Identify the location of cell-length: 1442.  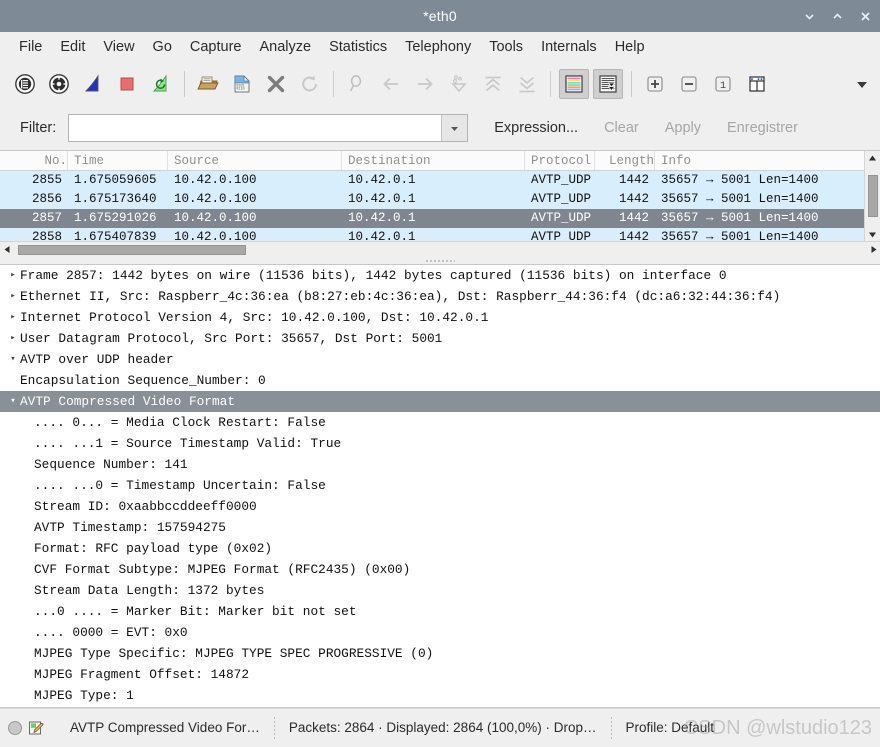
(633, 199).